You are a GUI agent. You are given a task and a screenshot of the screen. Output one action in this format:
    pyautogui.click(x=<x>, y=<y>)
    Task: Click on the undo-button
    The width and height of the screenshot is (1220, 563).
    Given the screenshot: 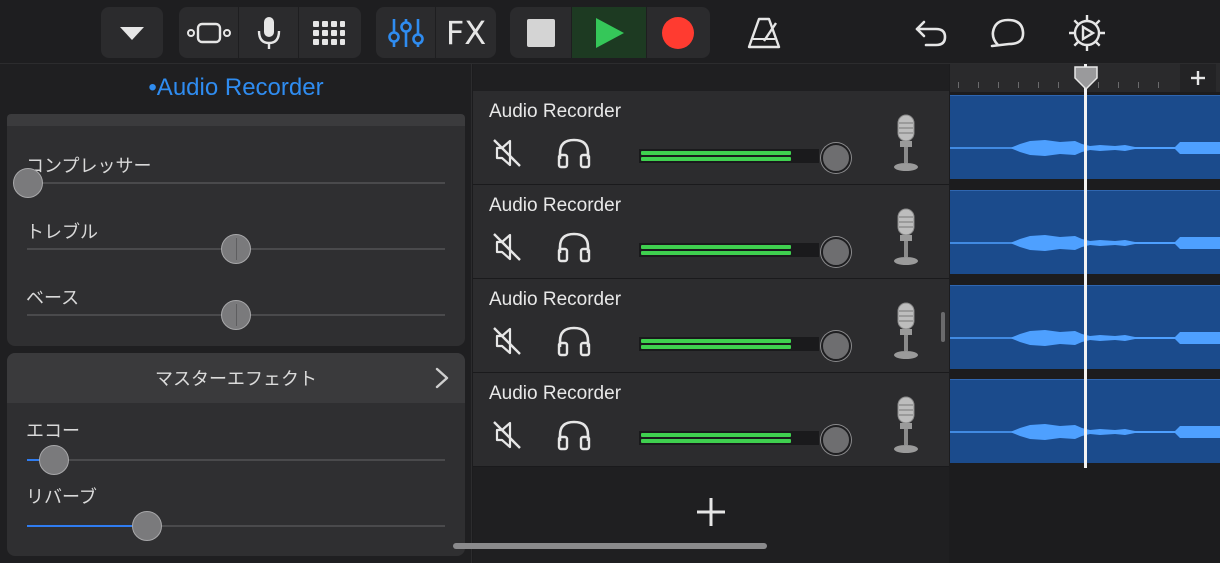 What is the action you would take?
    pyautogui.click(x=931, y=32)
    